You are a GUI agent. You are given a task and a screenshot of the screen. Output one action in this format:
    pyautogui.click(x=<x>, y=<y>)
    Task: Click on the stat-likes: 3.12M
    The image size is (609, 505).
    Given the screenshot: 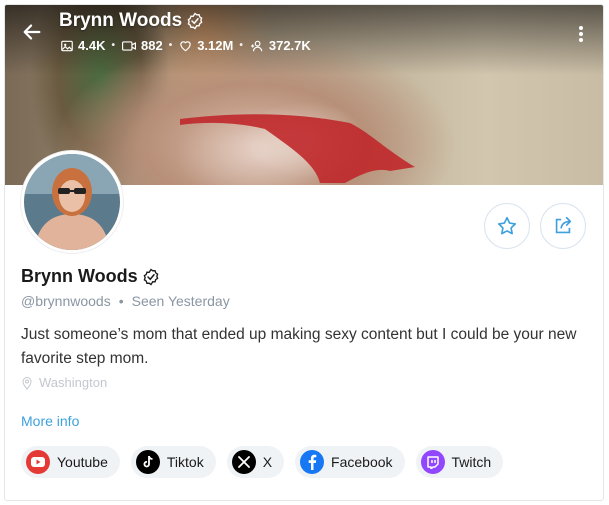 What is the action you would take?
    pyautogui.click(x=205, y=45)
    